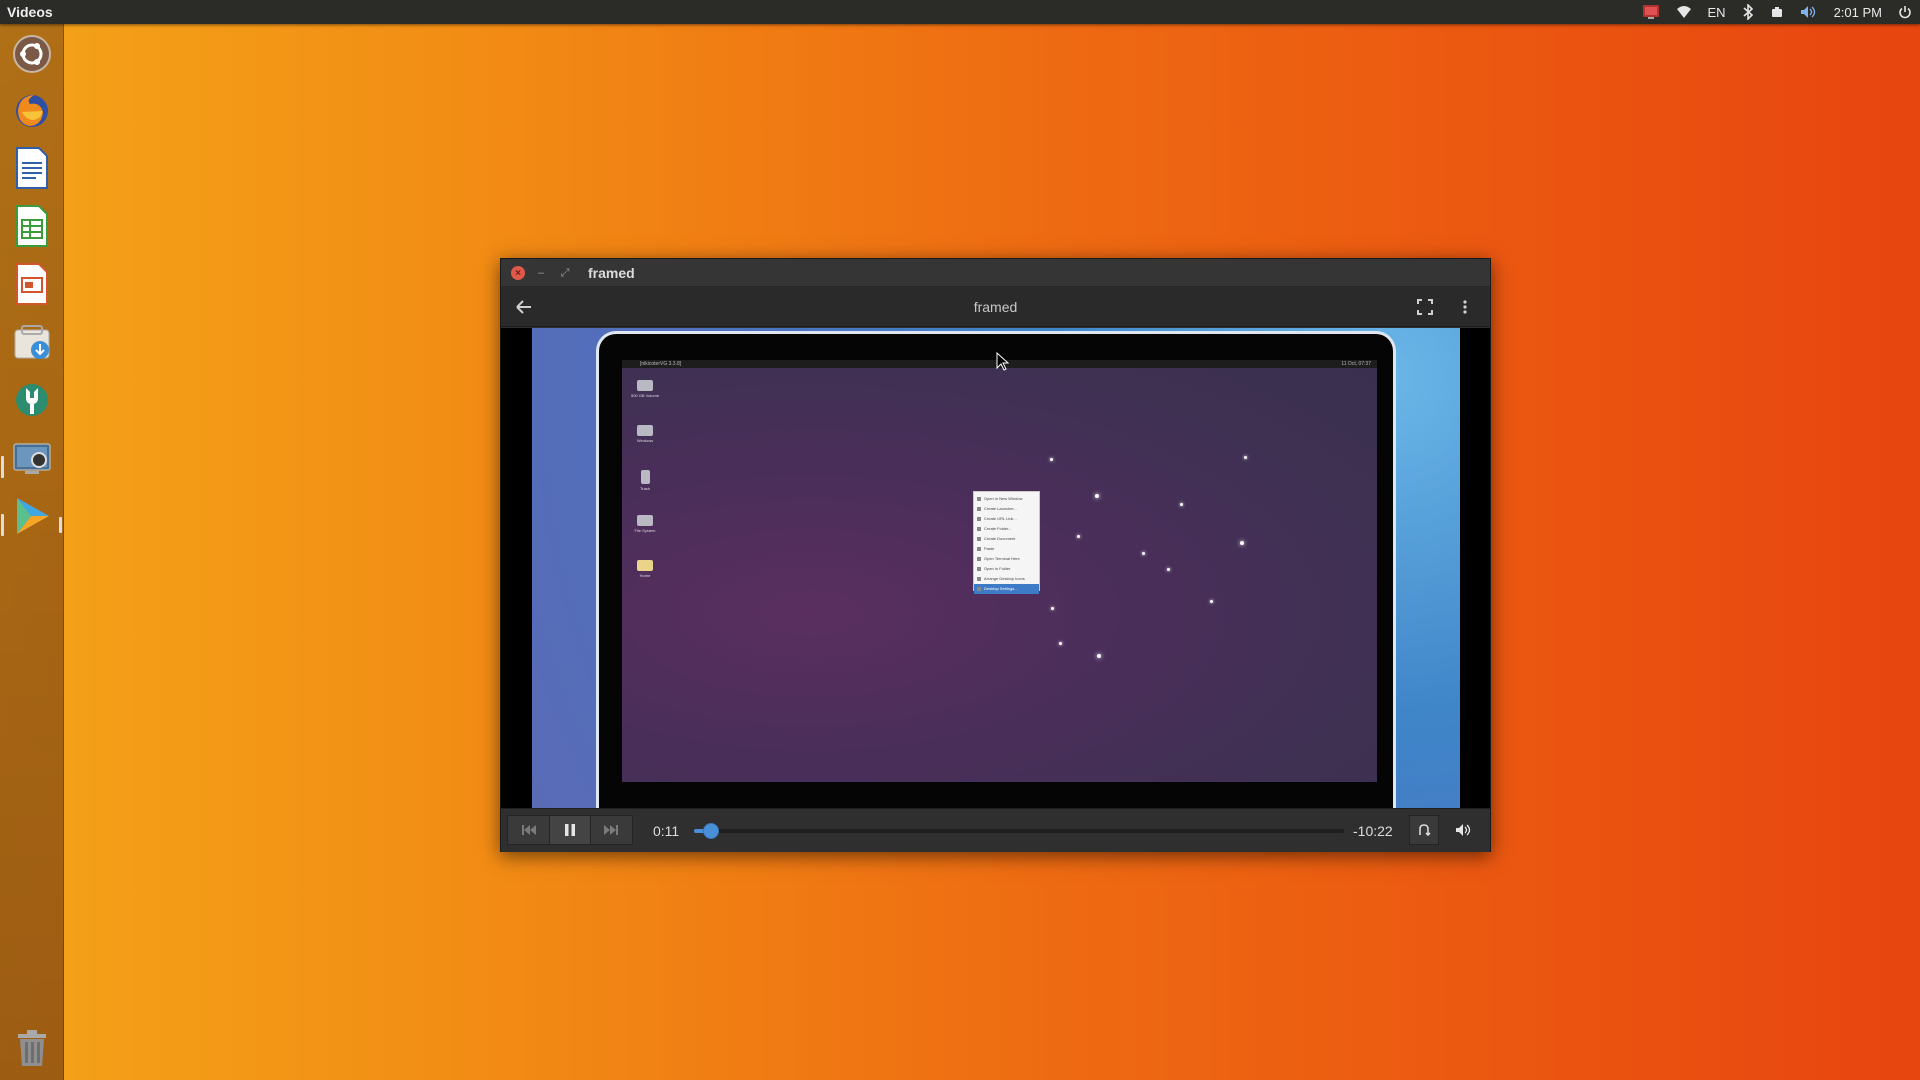  Describe the element at coordinates (666, 831) in the screenshot. I see `current-time: 0:11` at that location.